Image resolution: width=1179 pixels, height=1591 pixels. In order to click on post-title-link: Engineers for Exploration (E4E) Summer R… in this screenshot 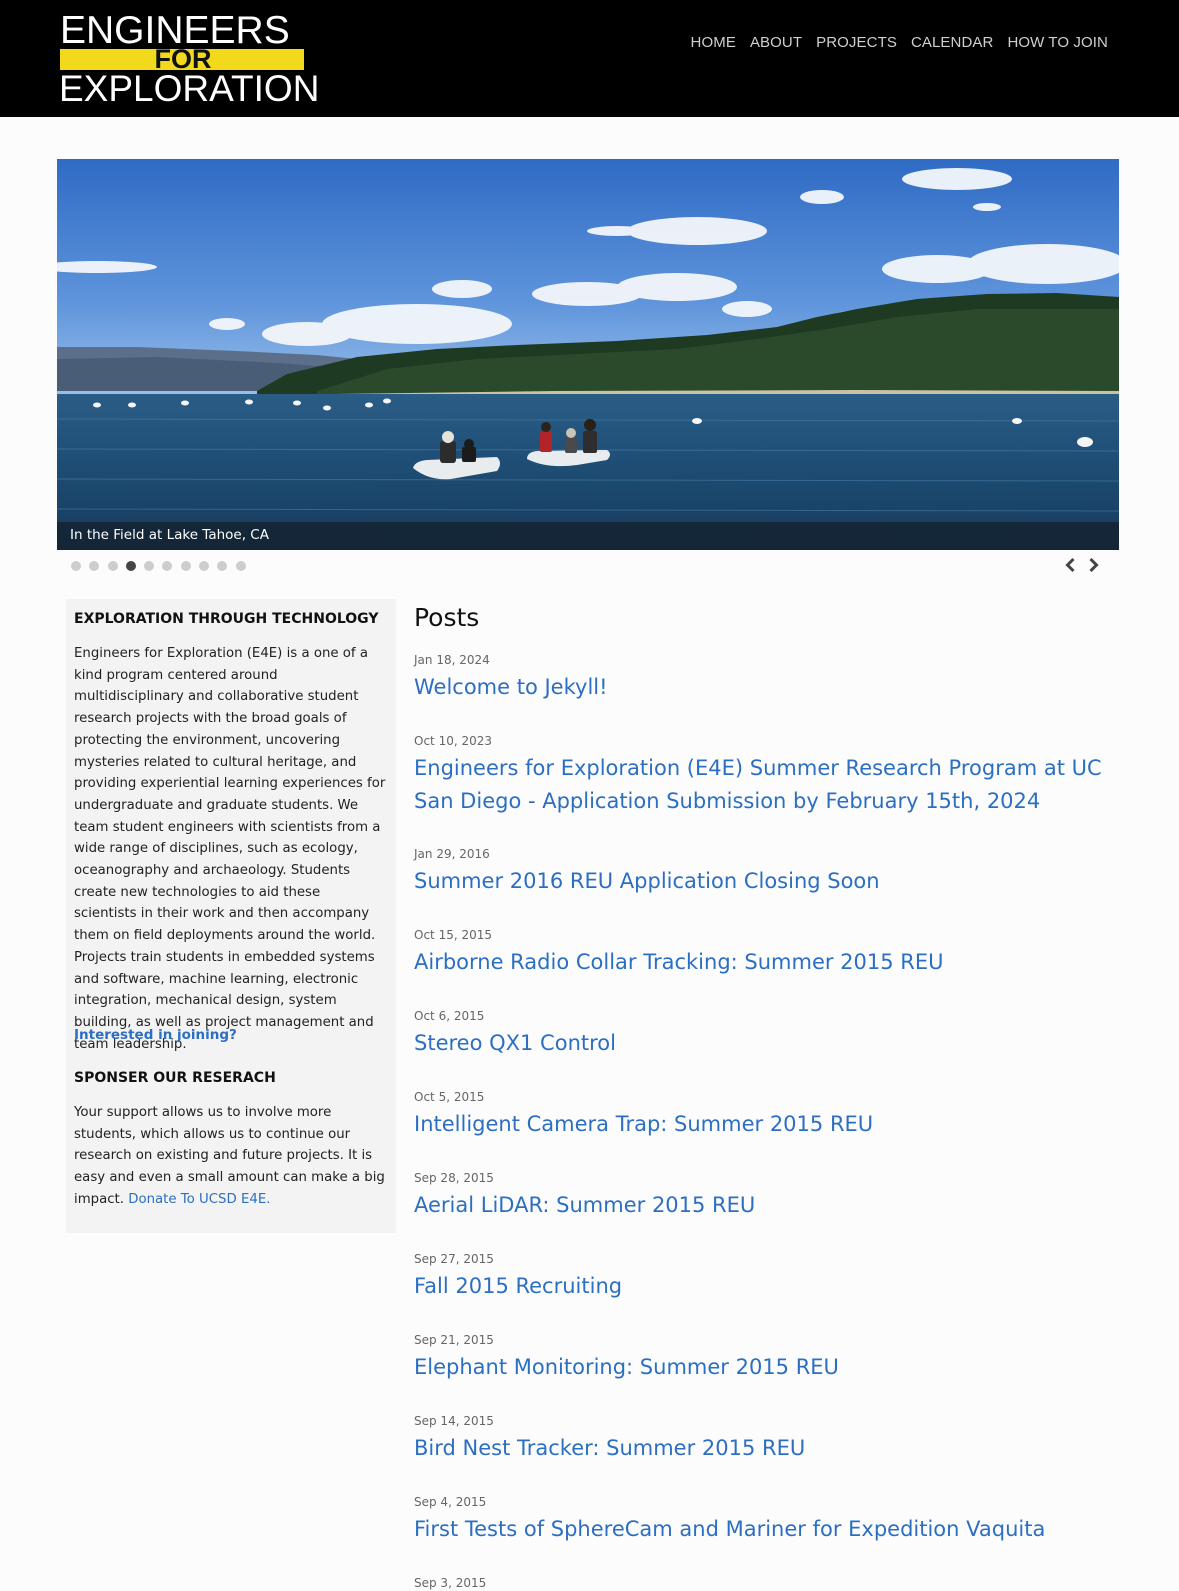, I will do `click(764, 785)`.